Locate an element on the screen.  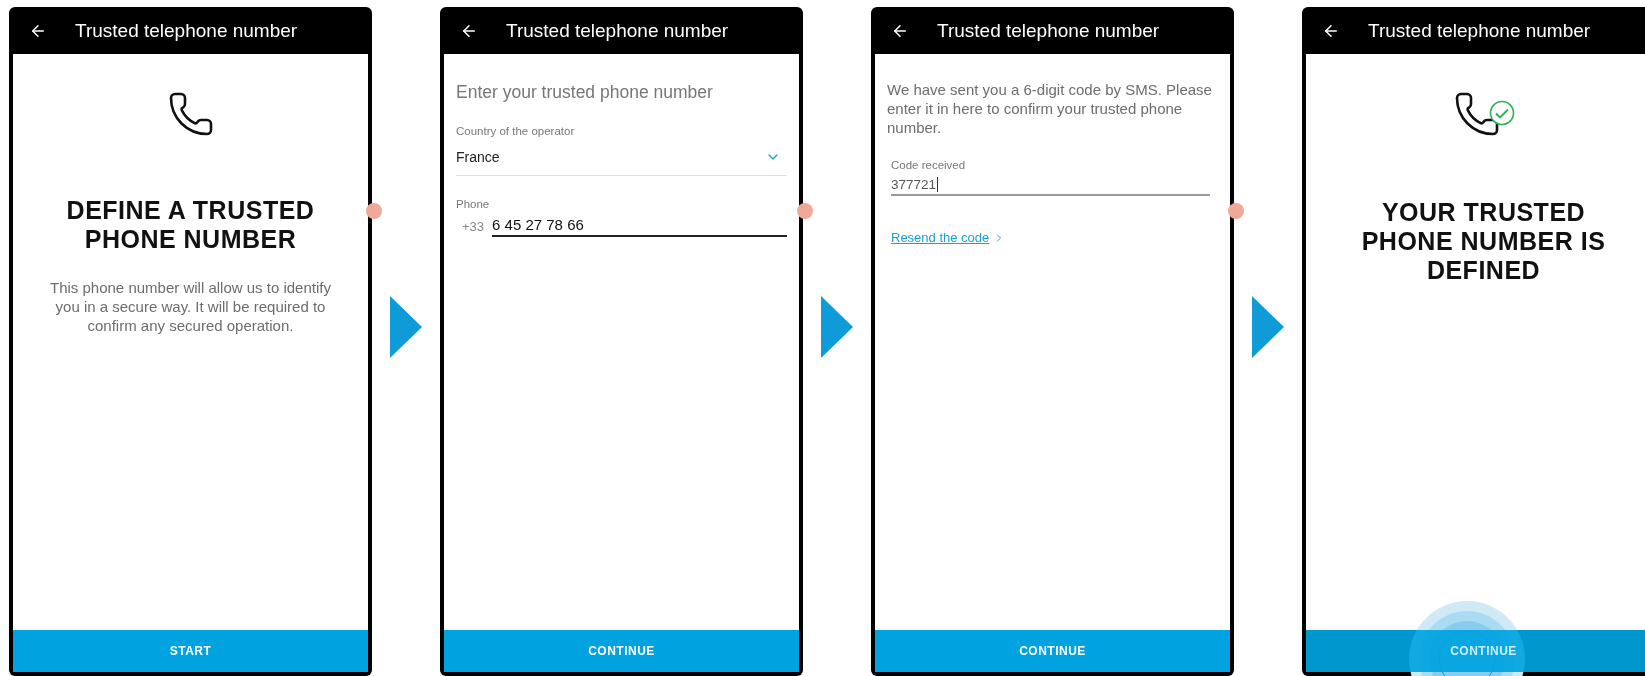
page-heading: YOUR TRUSTED PHONE NUMBER IS DEFINED is located at coordinates (1483, 241).